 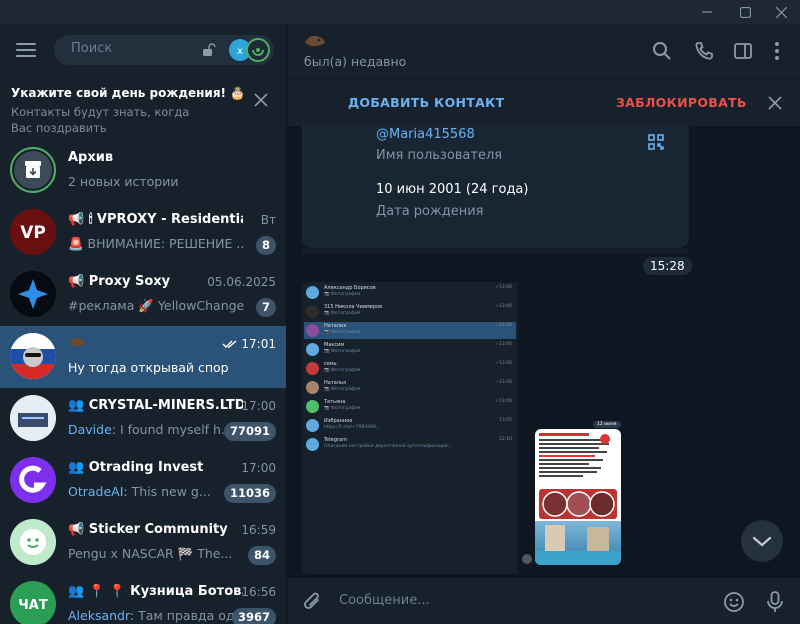 I want to click on chat-item-archive: Архив 2 новых истории, so click(x=143, y=171).